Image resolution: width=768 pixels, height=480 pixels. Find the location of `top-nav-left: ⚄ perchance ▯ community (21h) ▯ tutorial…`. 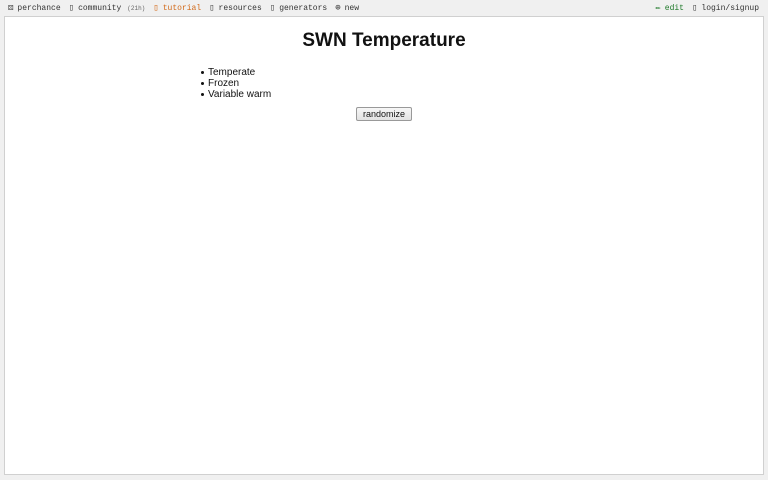

top-nav-left: ⚄ perchance ▯ community (21h) ▯ tutorial… is located at coordinates (184, 7).